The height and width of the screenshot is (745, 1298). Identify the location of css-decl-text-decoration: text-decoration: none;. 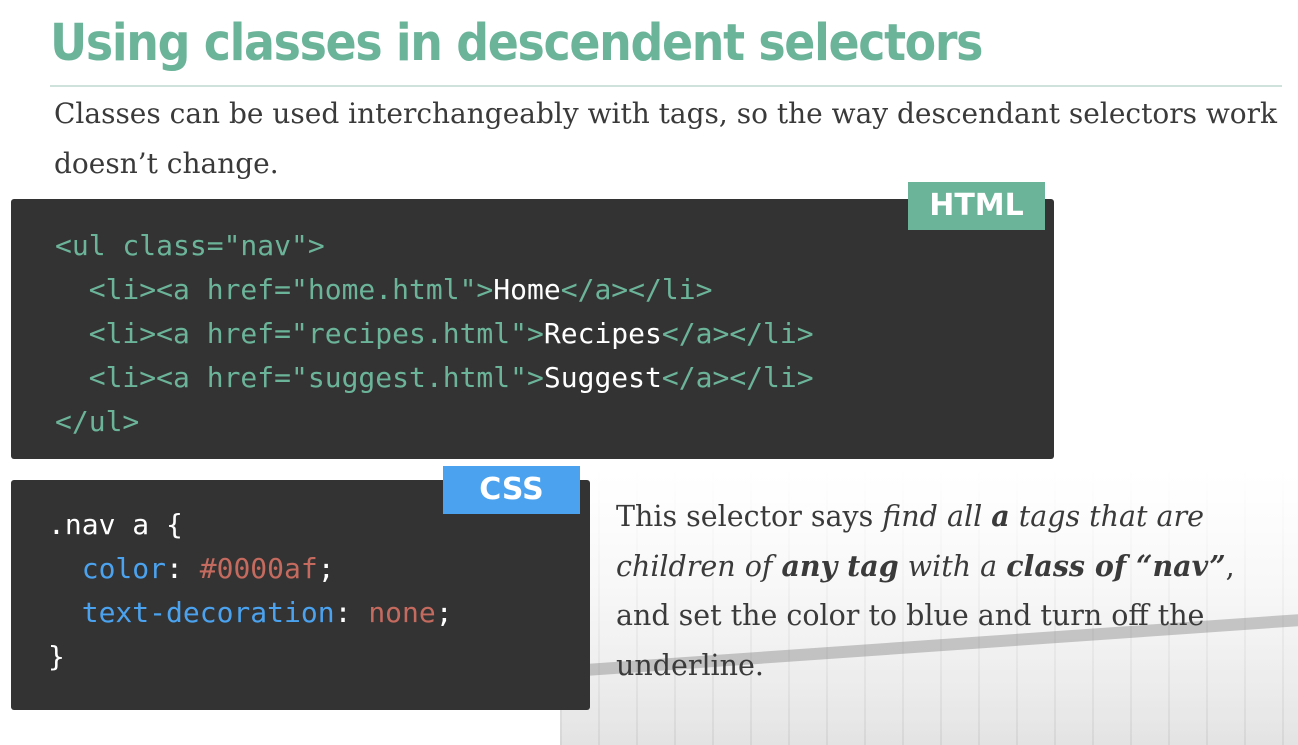
(267, 612).